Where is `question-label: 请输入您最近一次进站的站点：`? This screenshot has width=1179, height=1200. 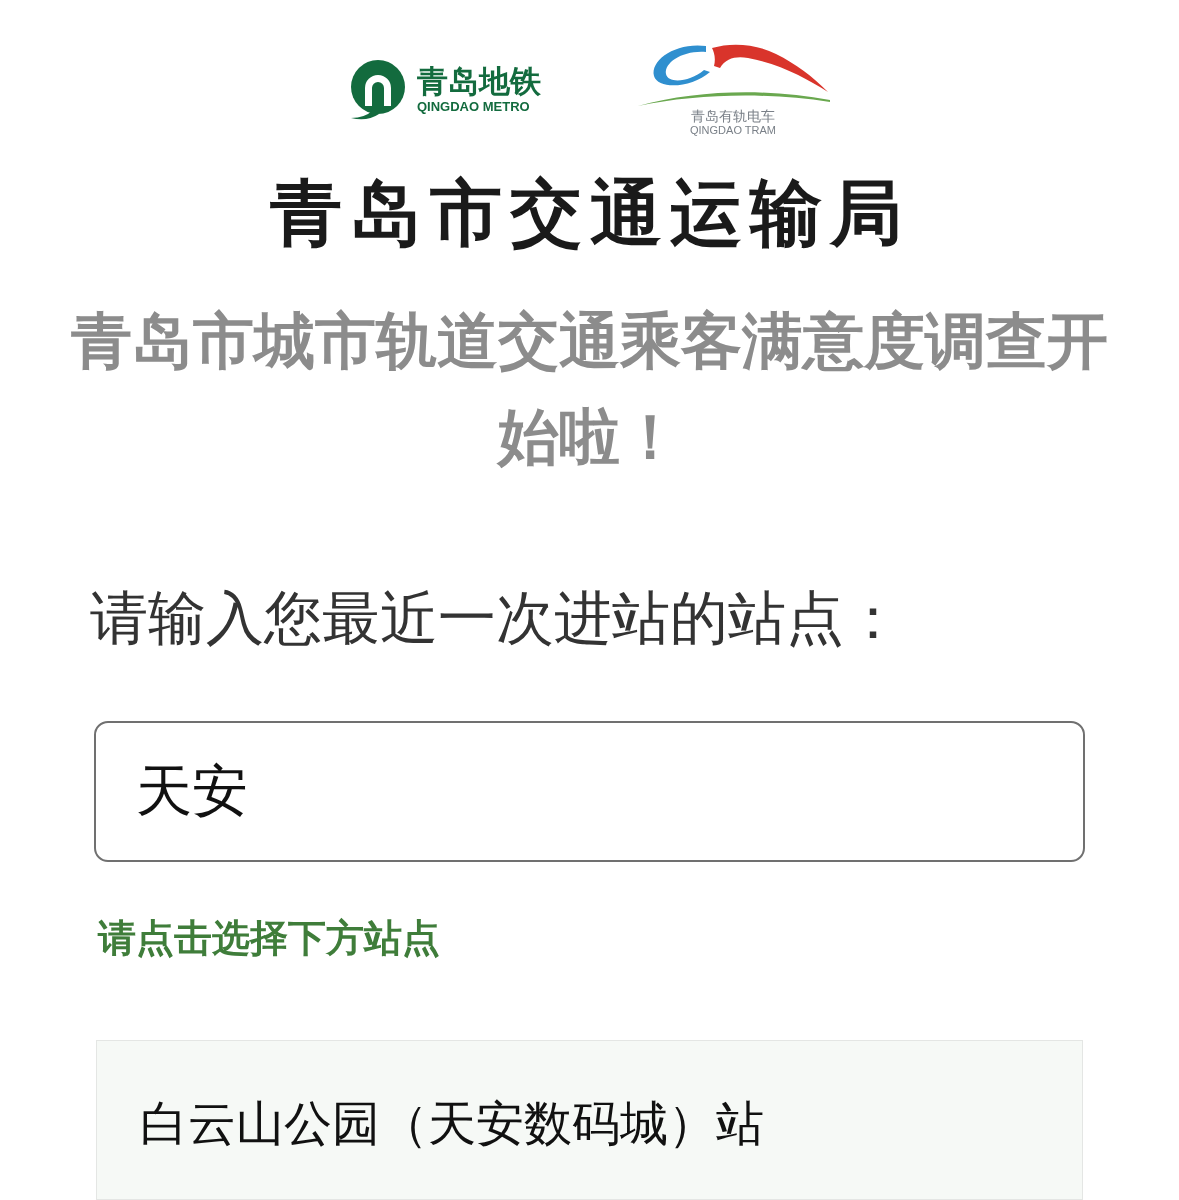
question-label: 请输入您最近一次进站的站点： is located at coordinates (496, 617).